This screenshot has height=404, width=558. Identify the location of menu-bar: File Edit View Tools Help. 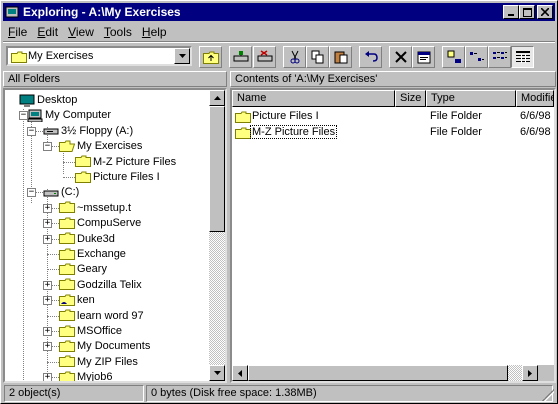
(87, 32).